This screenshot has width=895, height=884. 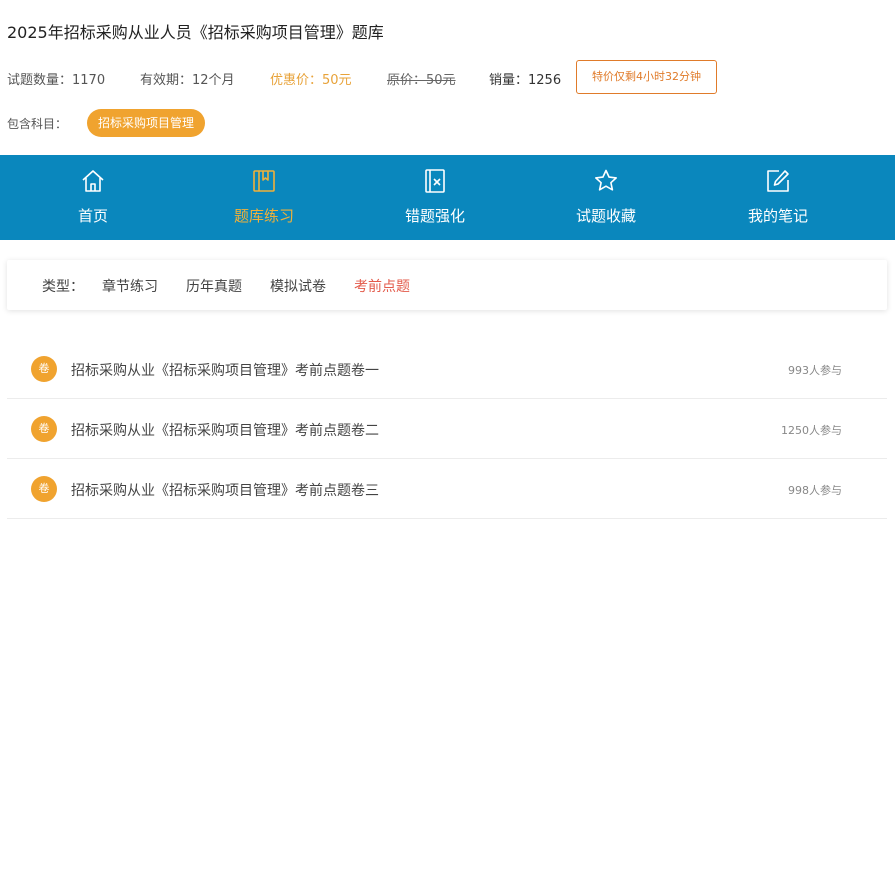 What do you see at coordinates (93, 181) in the screenshot?
I see `home-icon` at bounding box center [93, 181].